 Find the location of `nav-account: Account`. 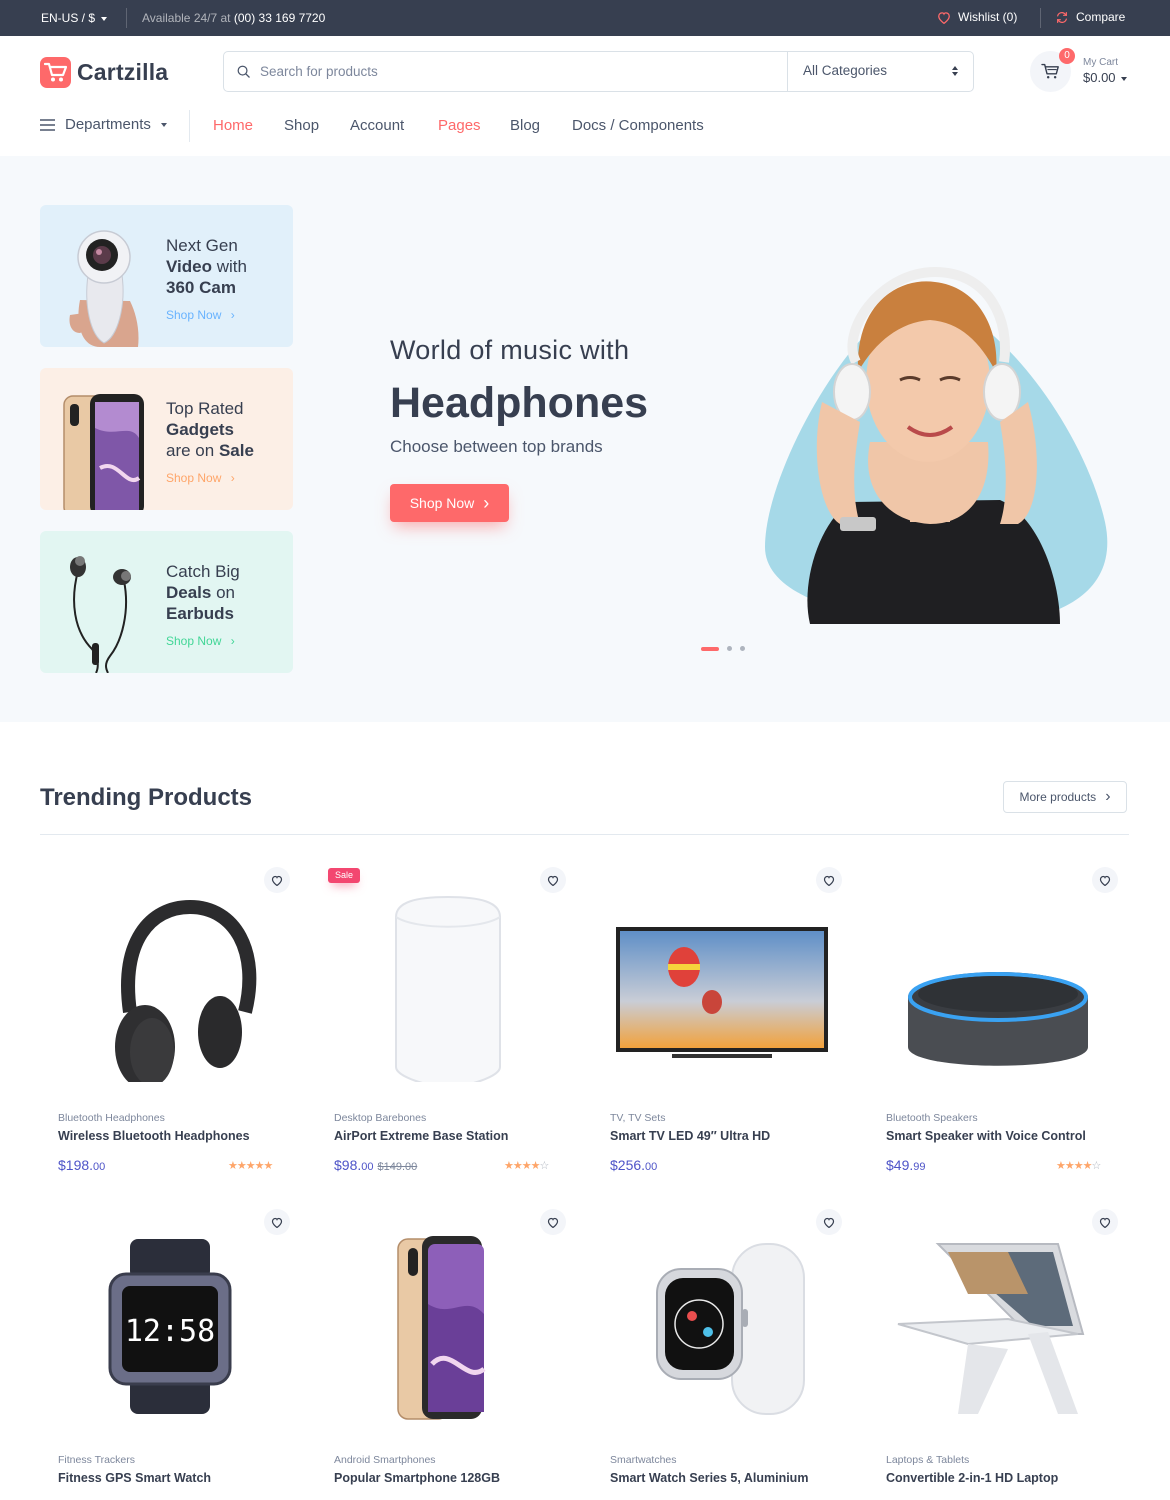

nav-account: Account is located at coordinates (377, 125).